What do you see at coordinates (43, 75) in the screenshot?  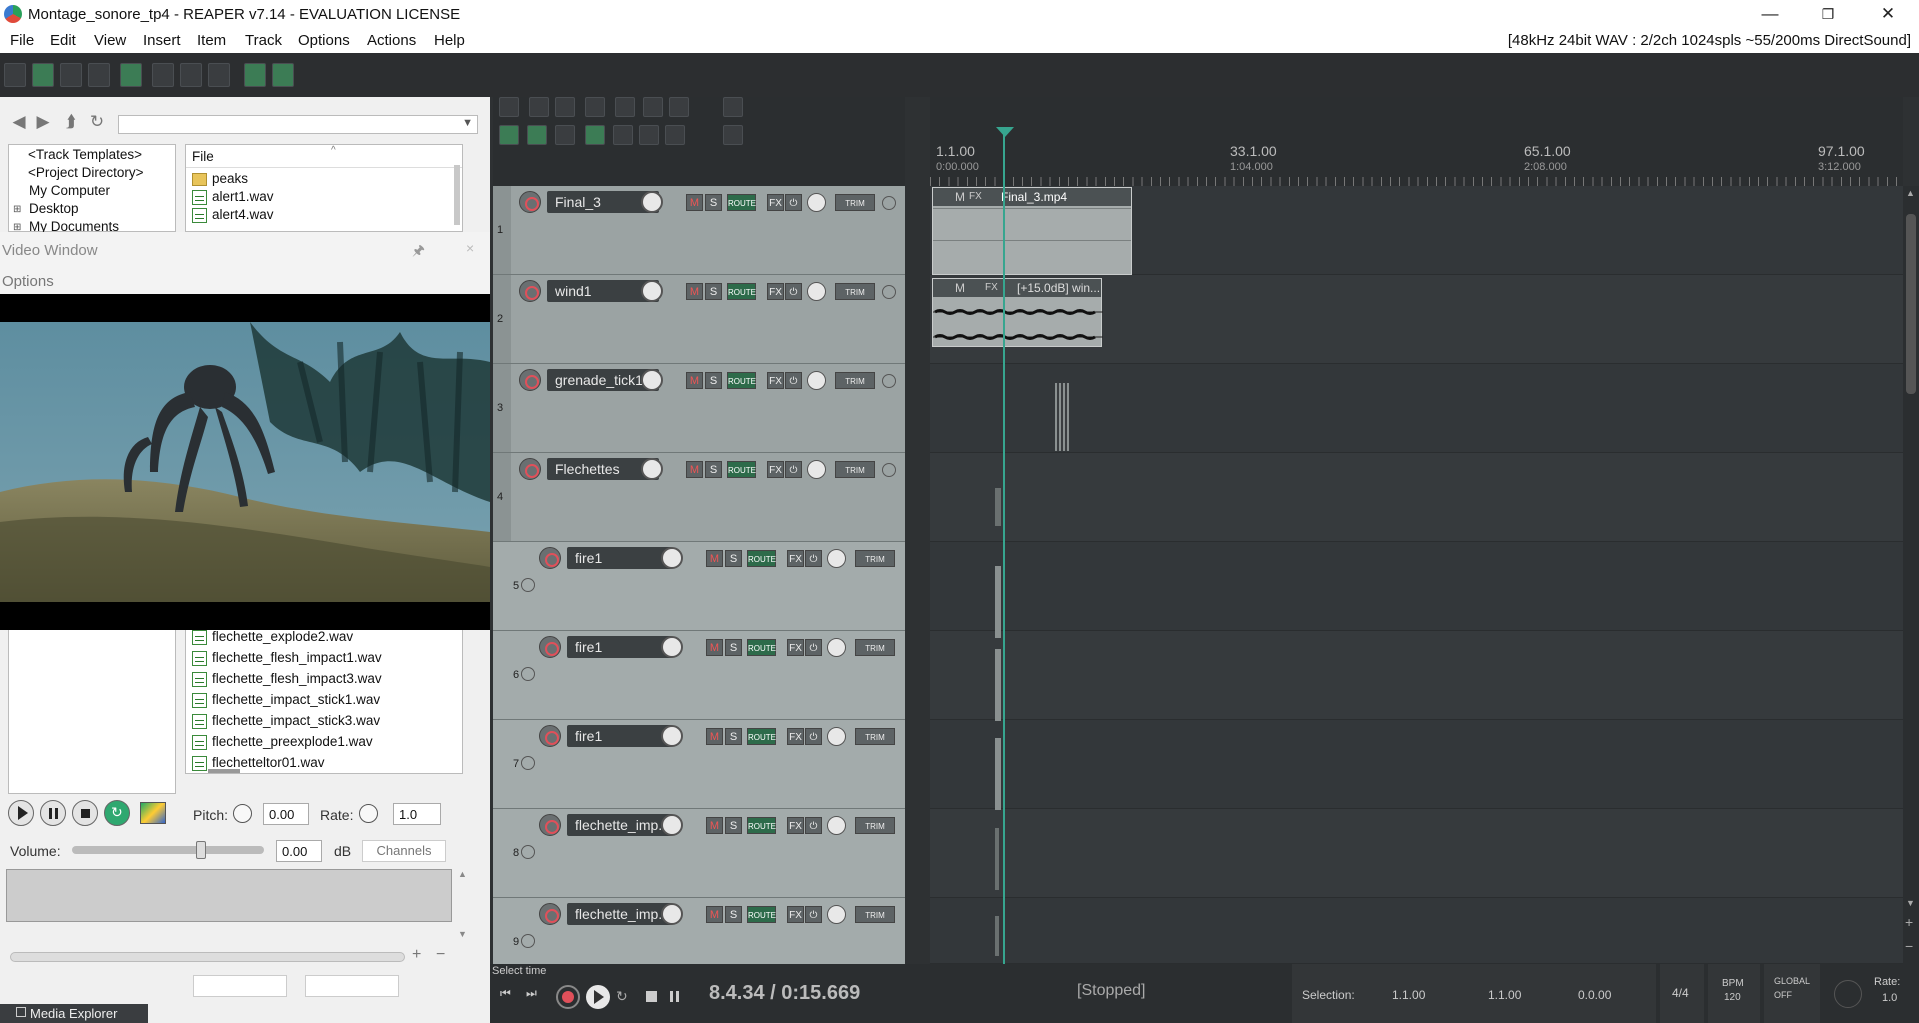 I see `auto-crossfade-icon` at bounding box center [43, 75].